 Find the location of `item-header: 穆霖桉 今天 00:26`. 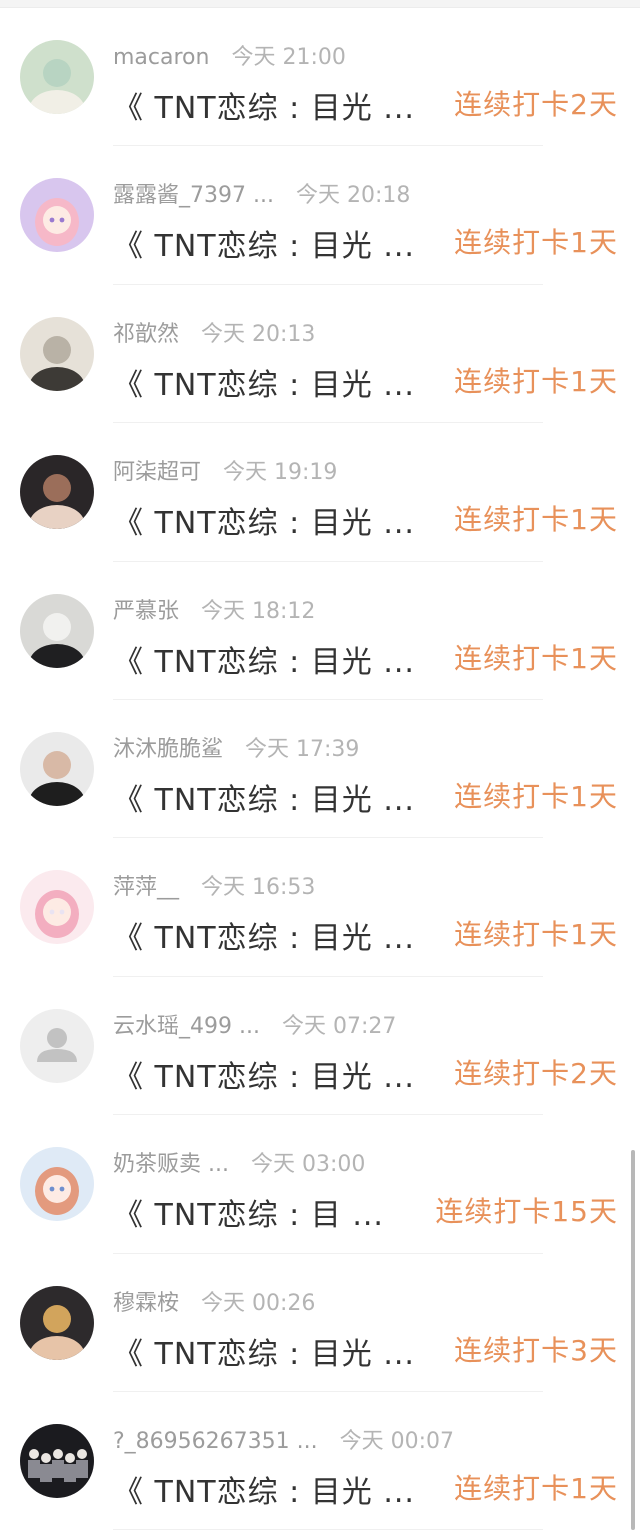

item-header: 穆霖桉 今天 00:26 is located at coordinates (214, 1301).